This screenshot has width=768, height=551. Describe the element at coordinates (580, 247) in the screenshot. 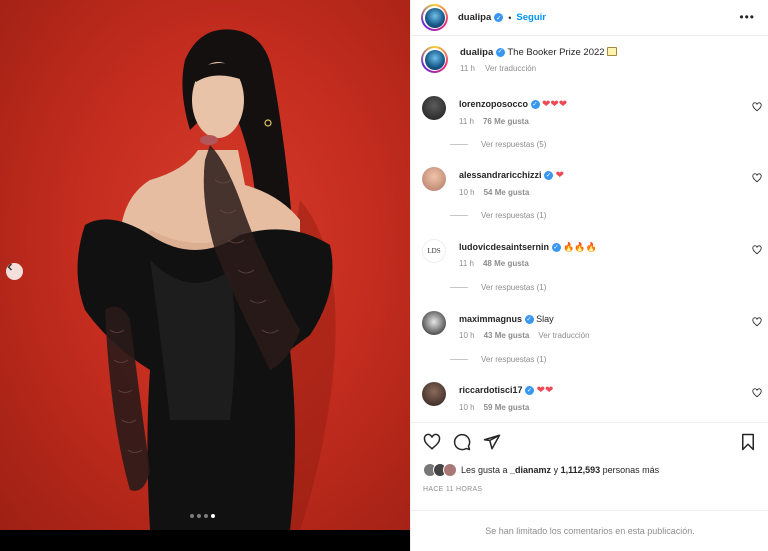

I see `comment-text: 🔥🔥🔥` at that location.